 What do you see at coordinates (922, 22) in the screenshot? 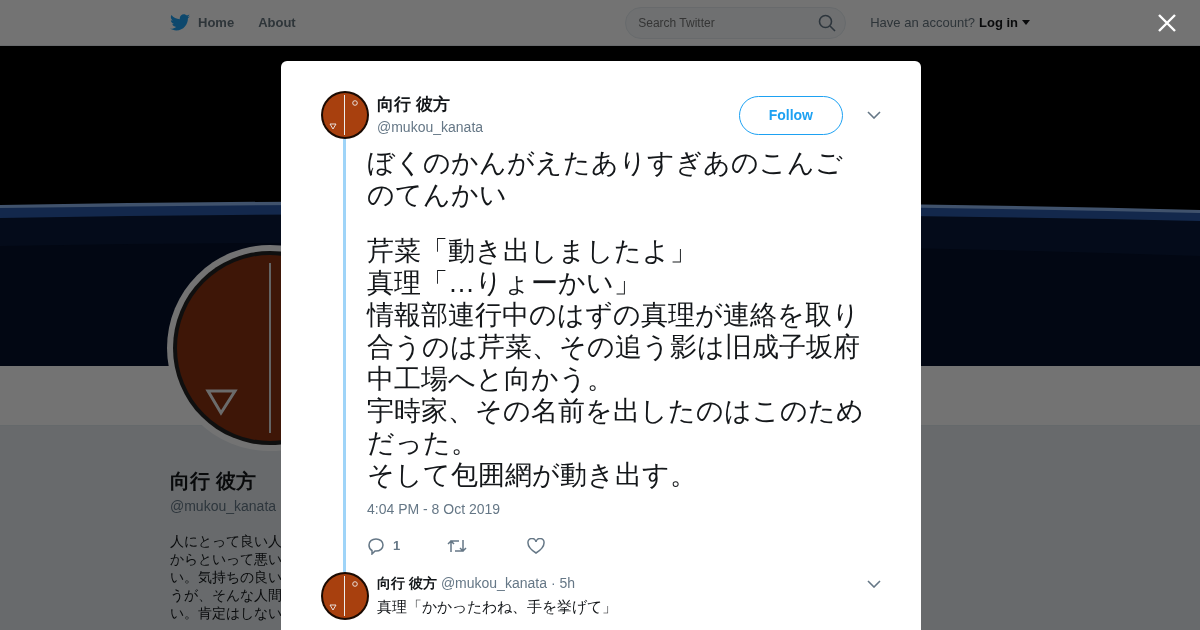
I see `account-prompt: Have an account?` at bounding box center [922, 22].